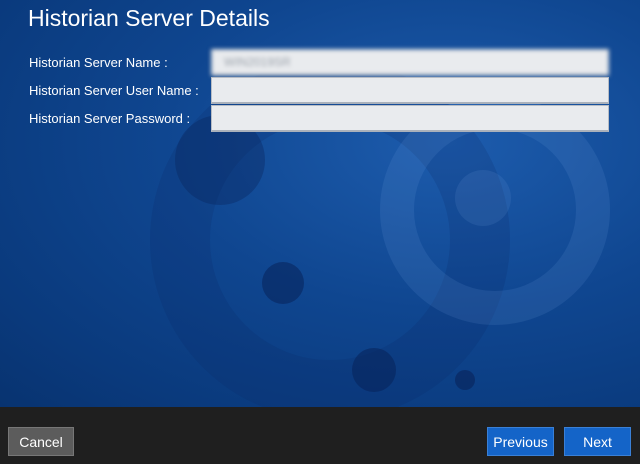 This screenshot has width=640, height=464. What do you see at coordinates (520, 441) in the screenshot?
I see `previous-button: Previous` at bounding box center [520, 441].